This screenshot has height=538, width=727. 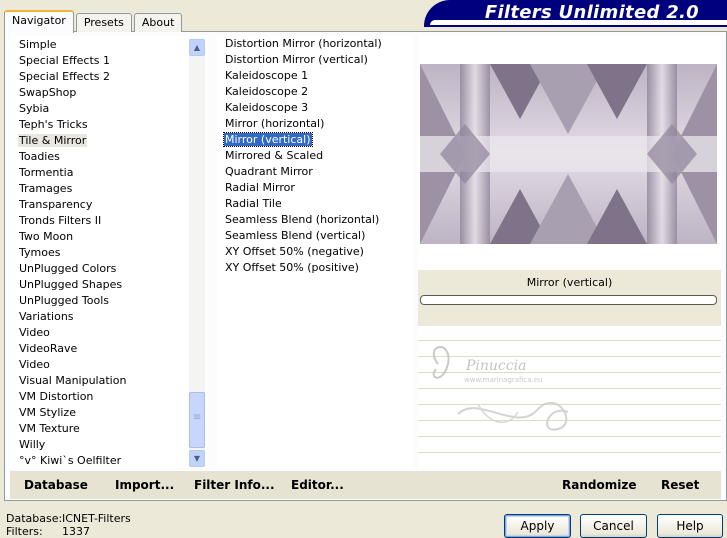 What do you see at coordinates (690, 526) in the screenshot?
I see `help-button: Help` at bounding box center [690, 526].